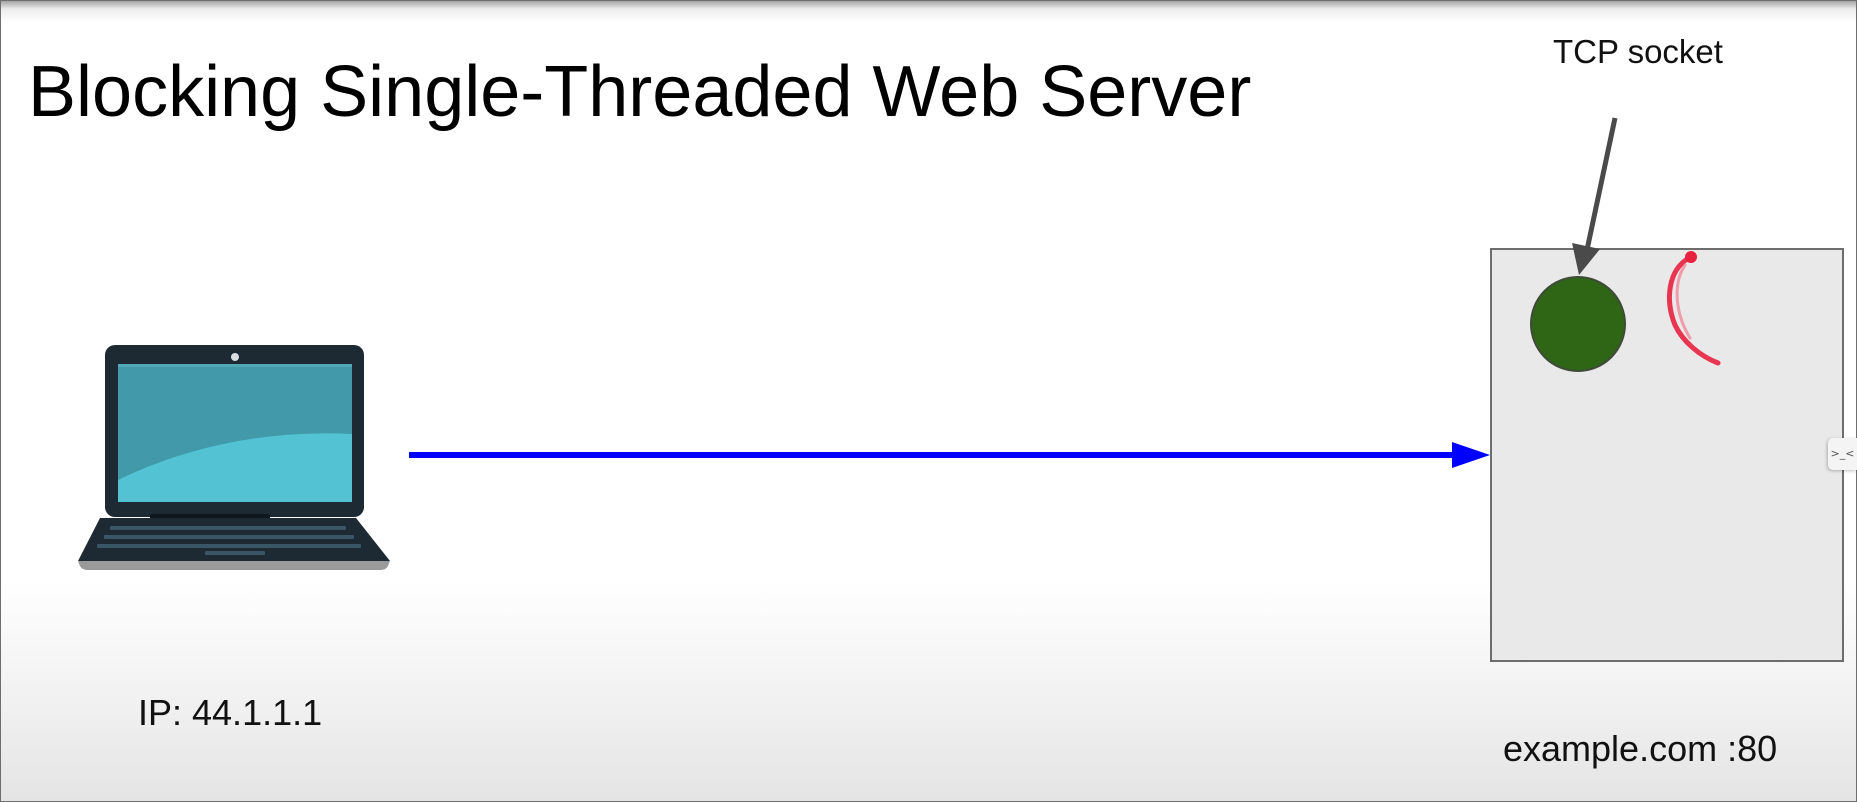 The image size is (1857, 802). I want to click on side-panel-handle: >_<, so click(1842, 454).